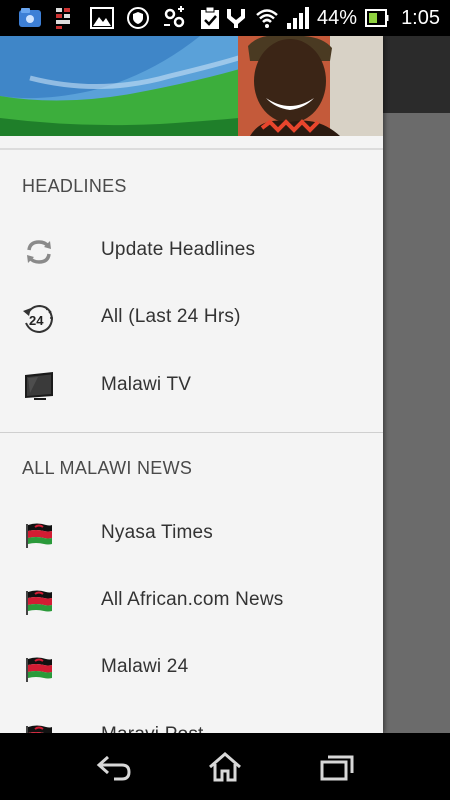 This screenshot has width=450, height=800. I want to click on system-icons: 44% 1:05, so click(332, 18).